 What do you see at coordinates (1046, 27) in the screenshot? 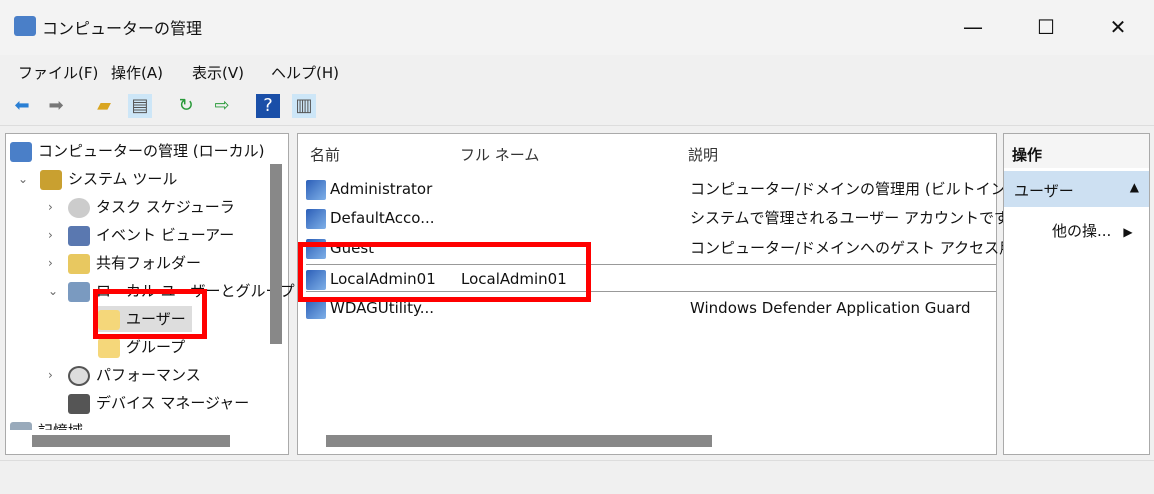
I see `maximize-button: ☐` at bounding box center [1046, 27].